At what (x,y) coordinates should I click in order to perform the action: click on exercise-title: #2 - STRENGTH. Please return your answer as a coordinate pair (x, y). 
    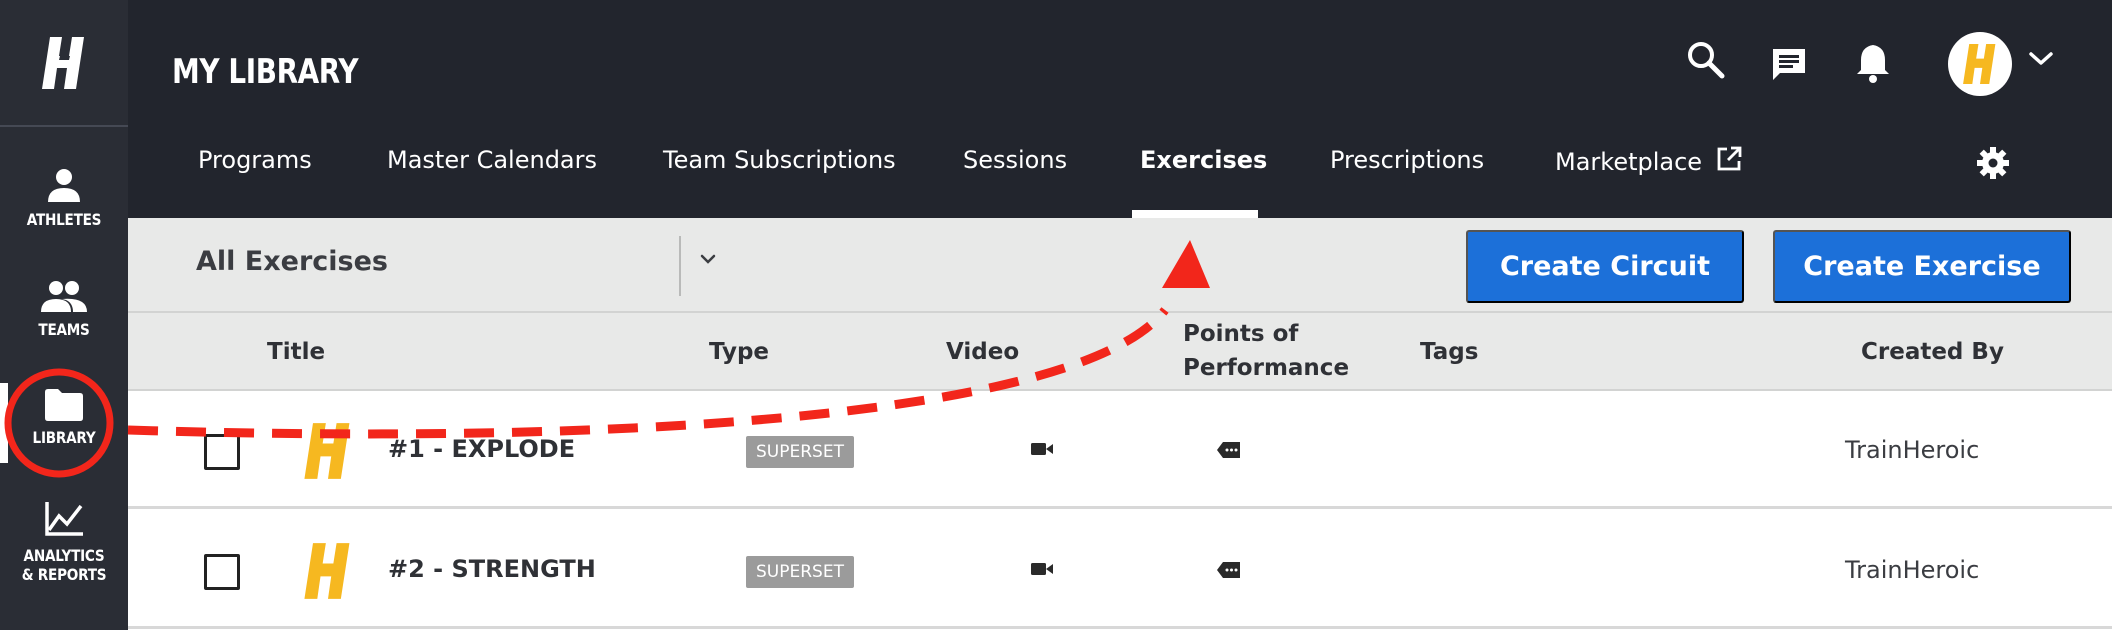
    Looking at the image, I should click on (492, 569).